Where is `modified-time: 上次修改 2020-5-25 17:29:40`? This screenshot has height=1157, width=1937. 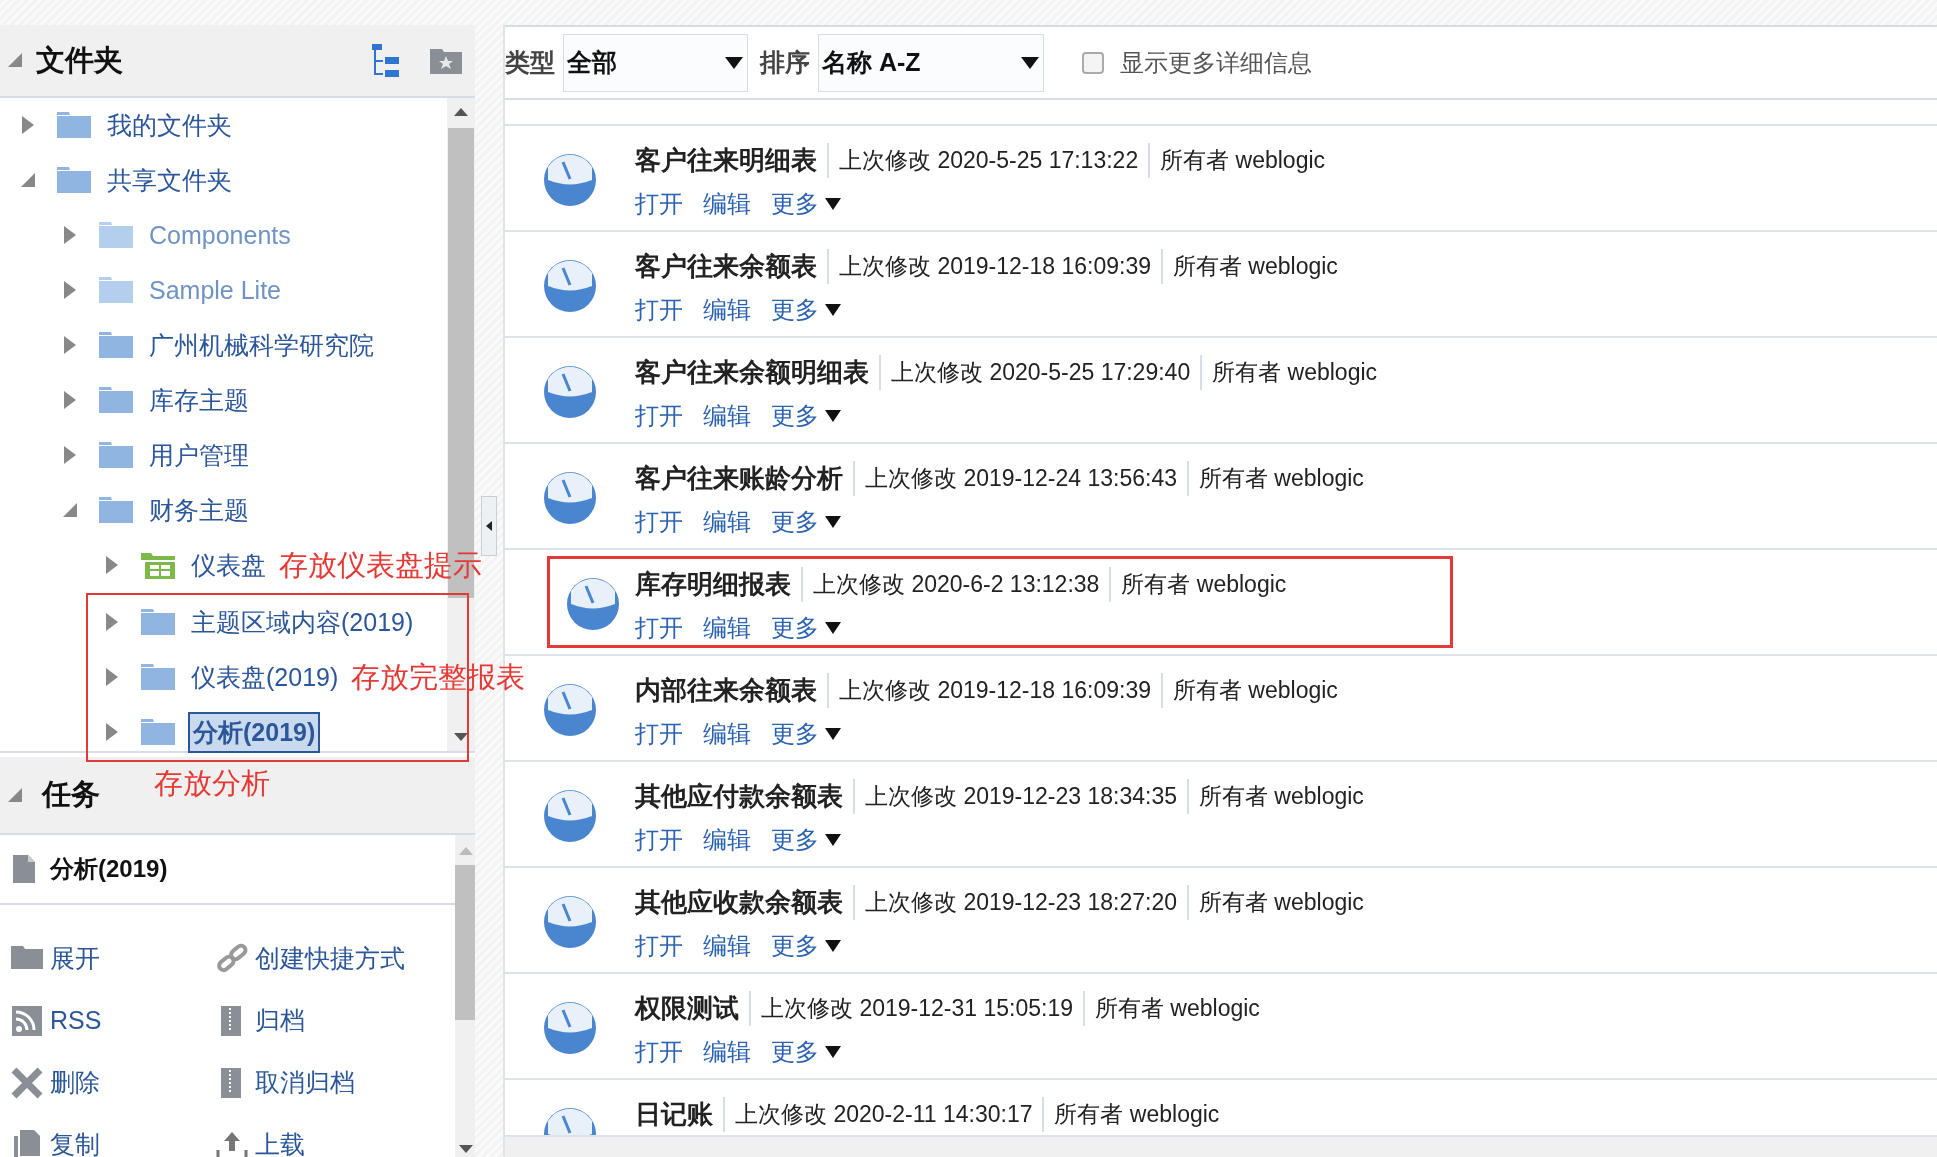
modified-time: 上次修改 2020-5-25 17:29:40 is located at coordinates (1035, 372).